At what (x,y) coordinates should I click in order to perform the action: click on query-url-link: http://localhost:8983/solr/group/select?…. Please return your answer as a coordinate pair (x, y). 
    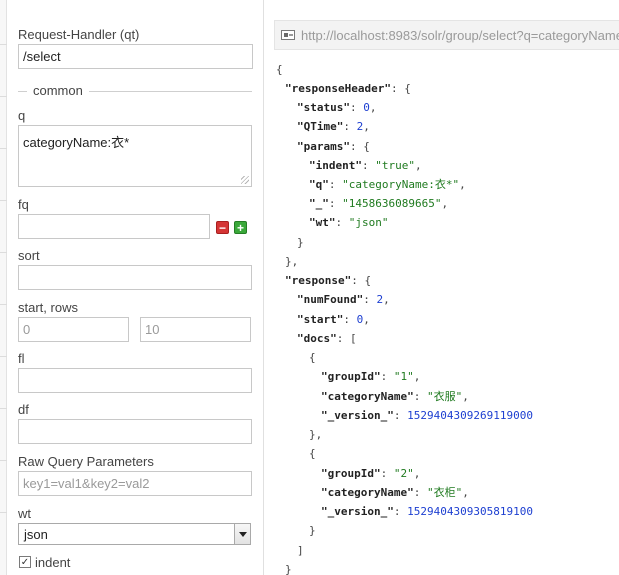
    Looking at the image, I should click on (460, 35).